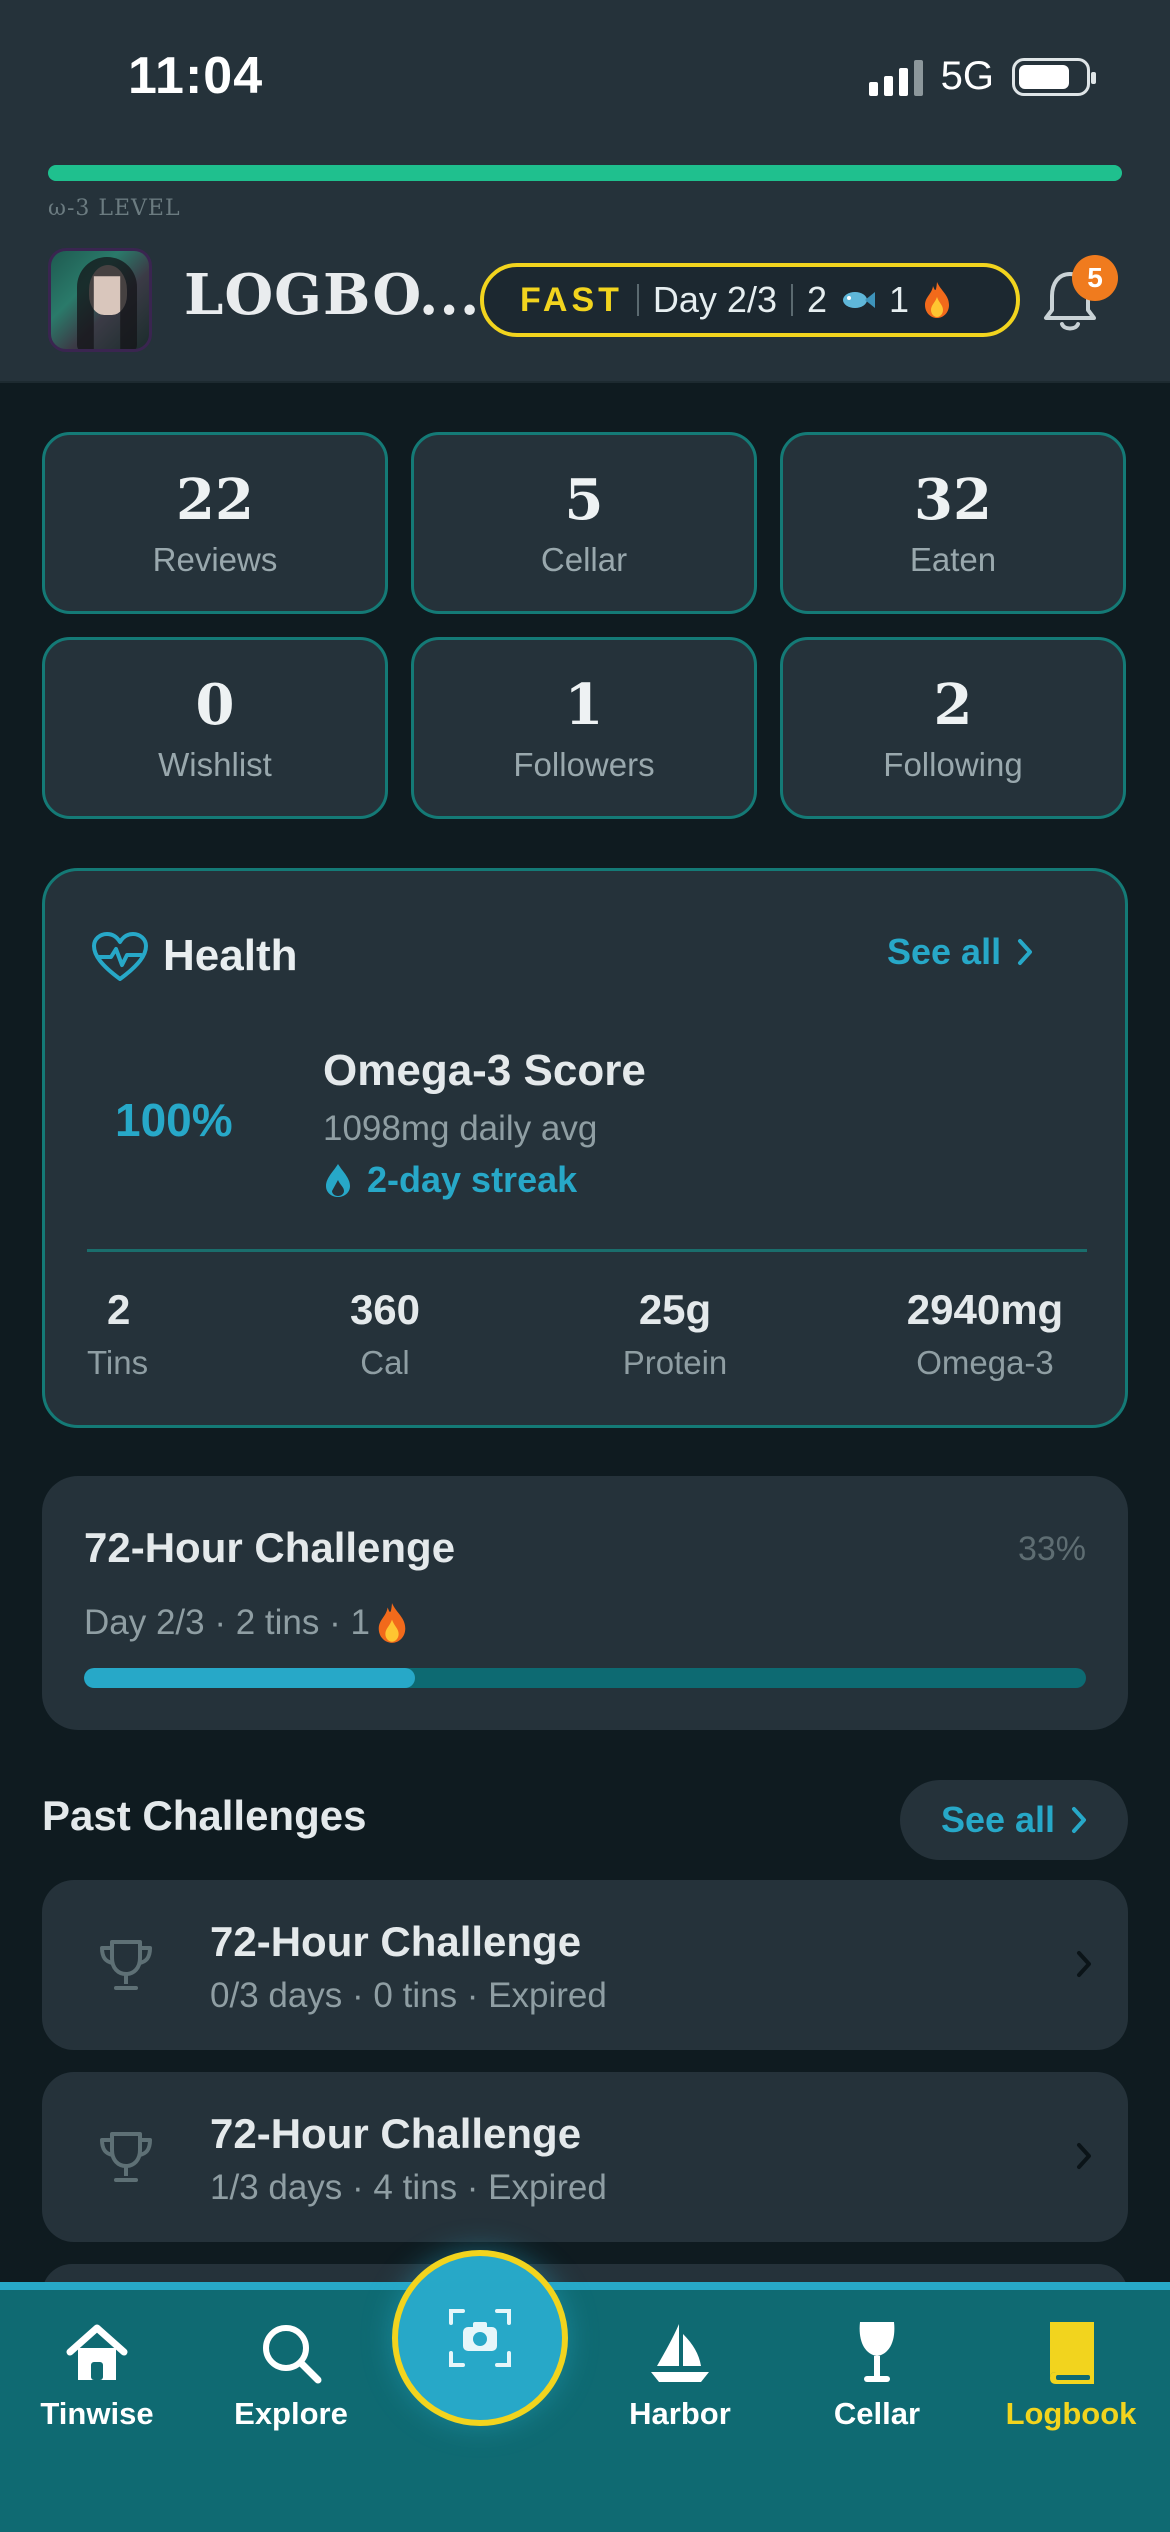 The image size is (1170, 2532). What do you see at coordinates (385, 1309) in the screenshot?
I see `metric-value: 360` at bounding box center [385, 1309].